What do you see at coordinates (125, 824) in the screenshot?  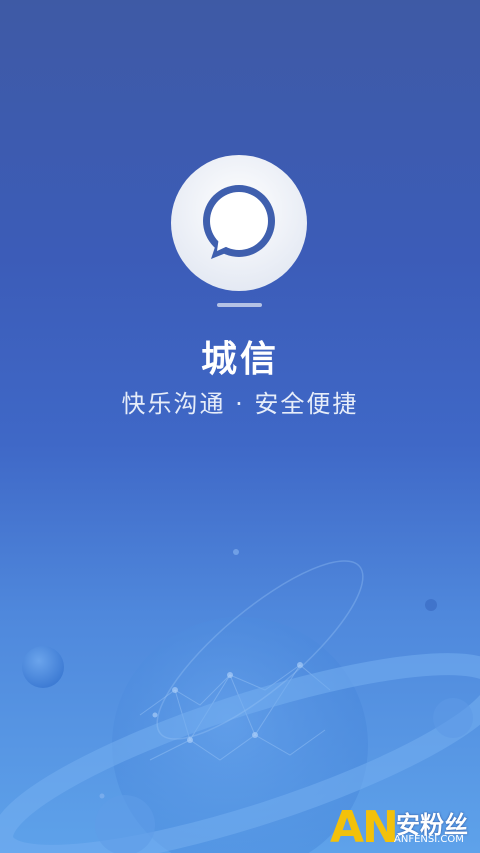 I see `small-planet-bottom` at bounding box center [125, 824].